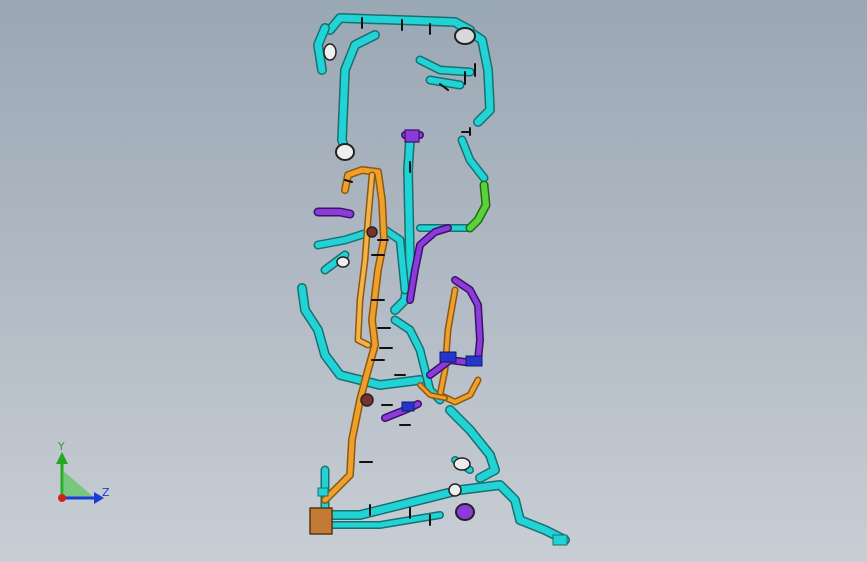  Describe the element at coordinates (106, 492) in the screenshot. I see `z-axis-label: Z` at that location.